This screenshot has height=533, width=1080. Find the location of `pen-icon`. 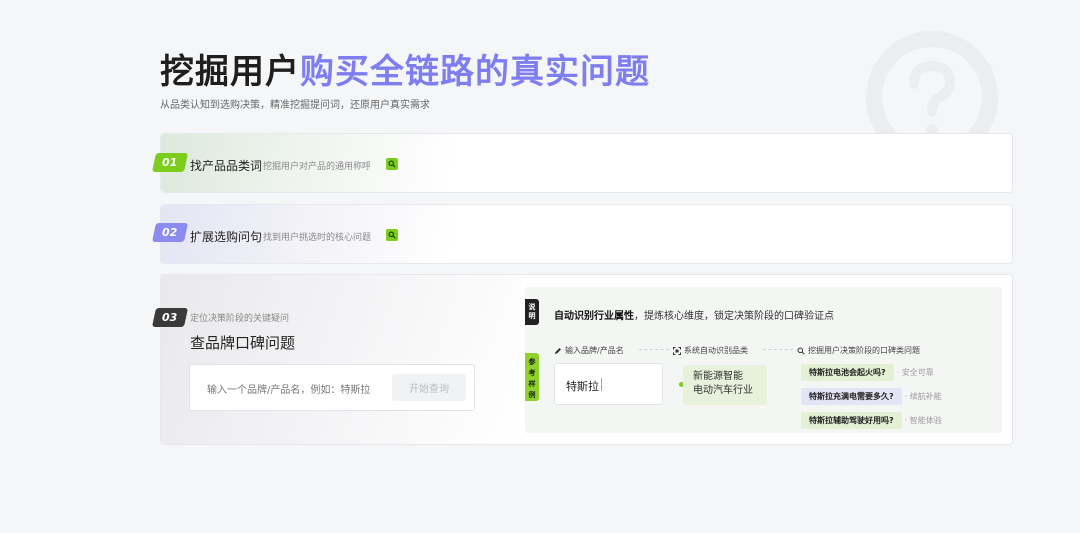

pen-icon is located at coordinates (558, 350).